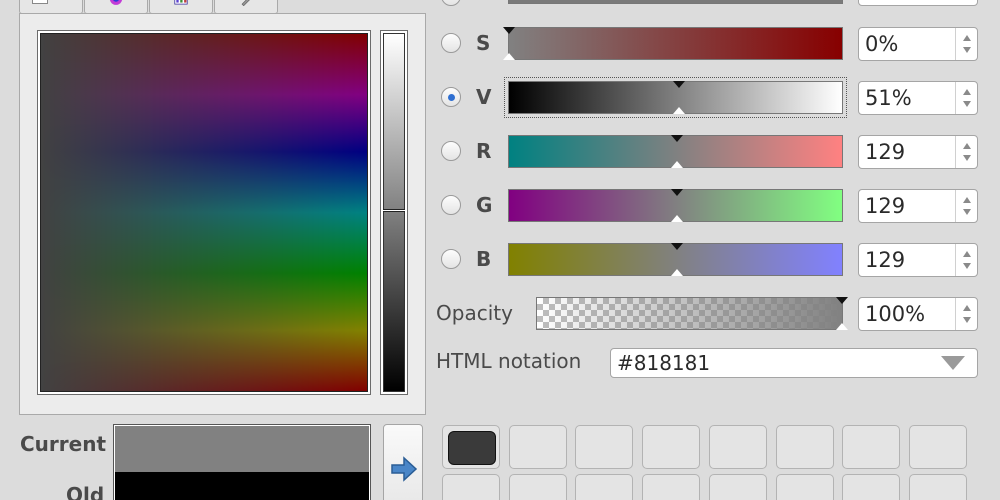 The height and width of the screenshot is (500, 1000). Describe the element at coordinates (242, 486) in the screenshot. I see `old-color-swatch` at that location.